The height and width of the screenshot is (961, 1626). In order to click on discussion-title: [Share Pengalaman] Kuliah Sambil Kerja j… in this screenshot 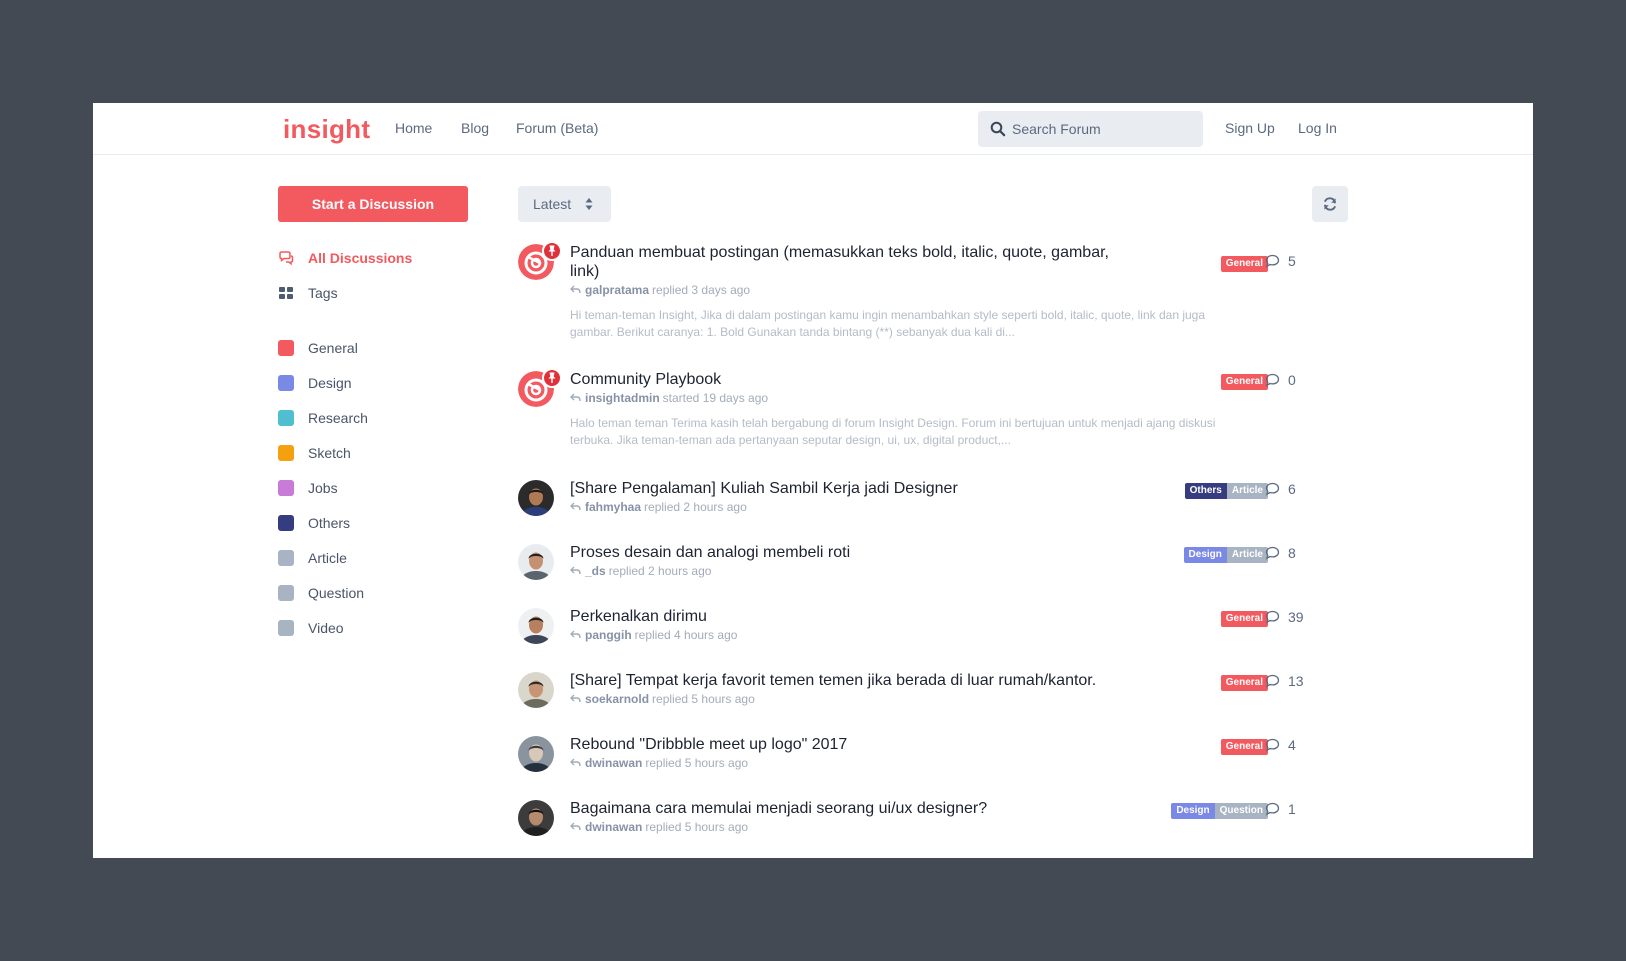, I will do `click(840, 488)`.